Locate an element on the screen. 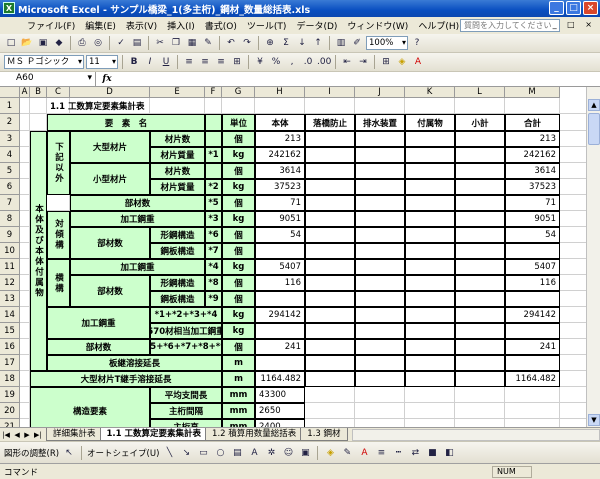 This screenshot has width=600, height=479. menu-file: ファイル(F) is located at coordinates (51, 25).